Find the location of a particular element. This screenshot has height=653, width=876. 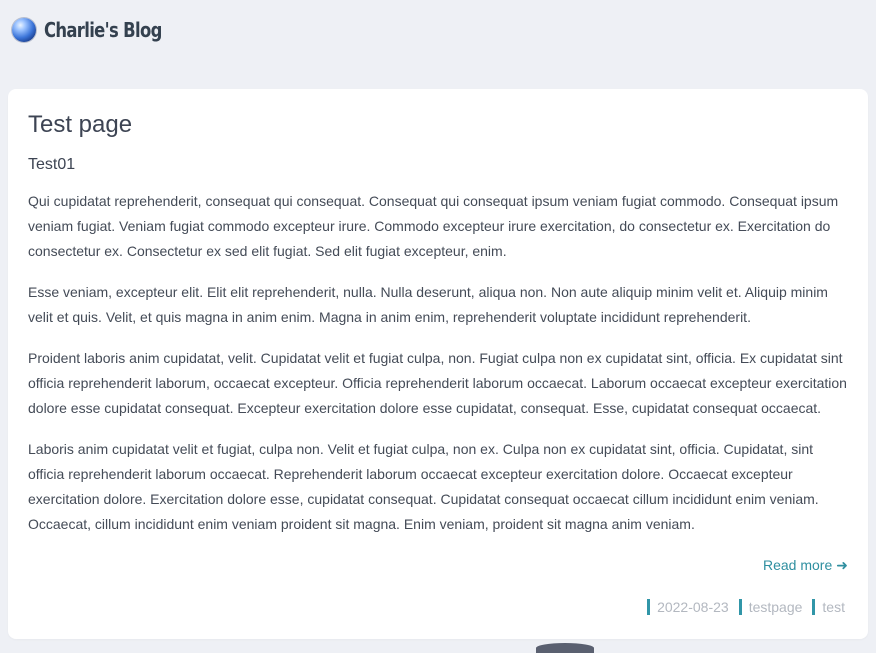

post-meta: 2022-08-23 testpage test is located at coordinates (746, 607).